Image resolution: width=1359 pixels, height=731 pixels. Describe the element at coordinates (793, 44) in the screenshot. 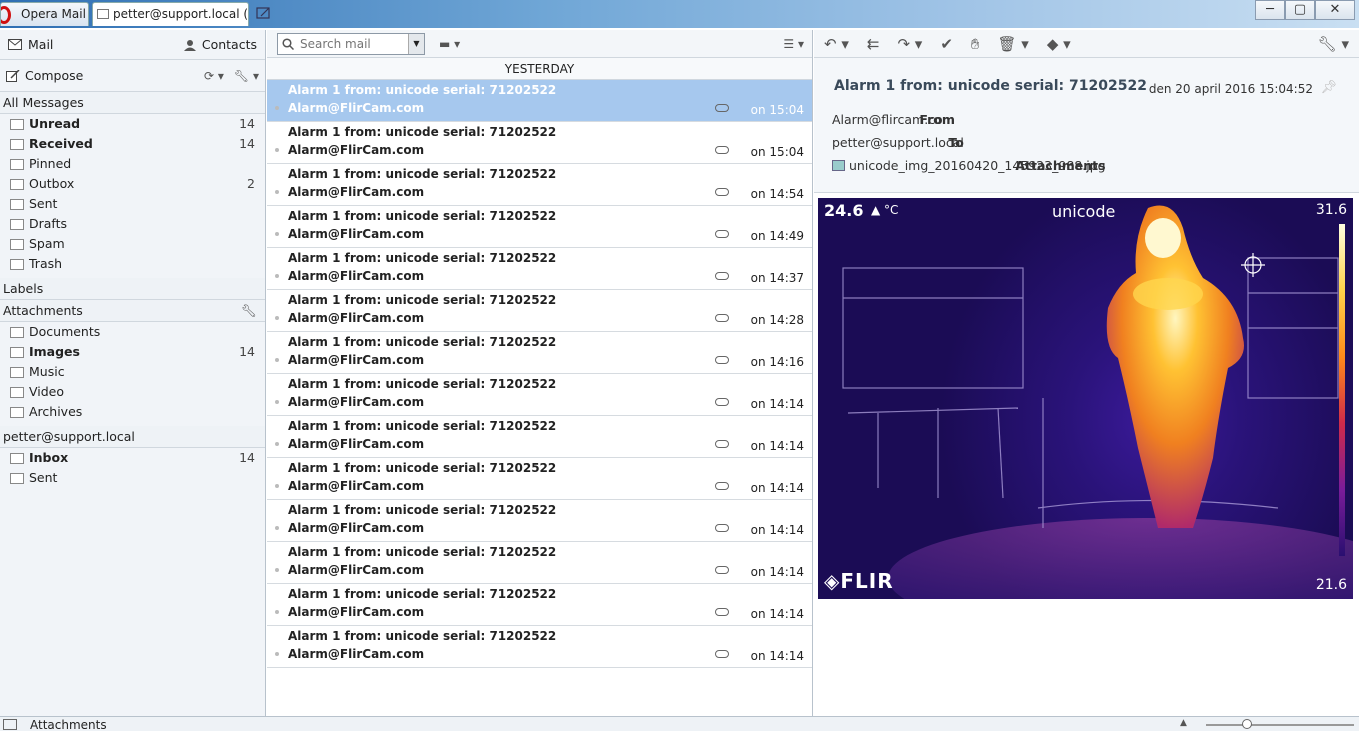

I see `sort-options-icon: ☰ ▾` at that location.